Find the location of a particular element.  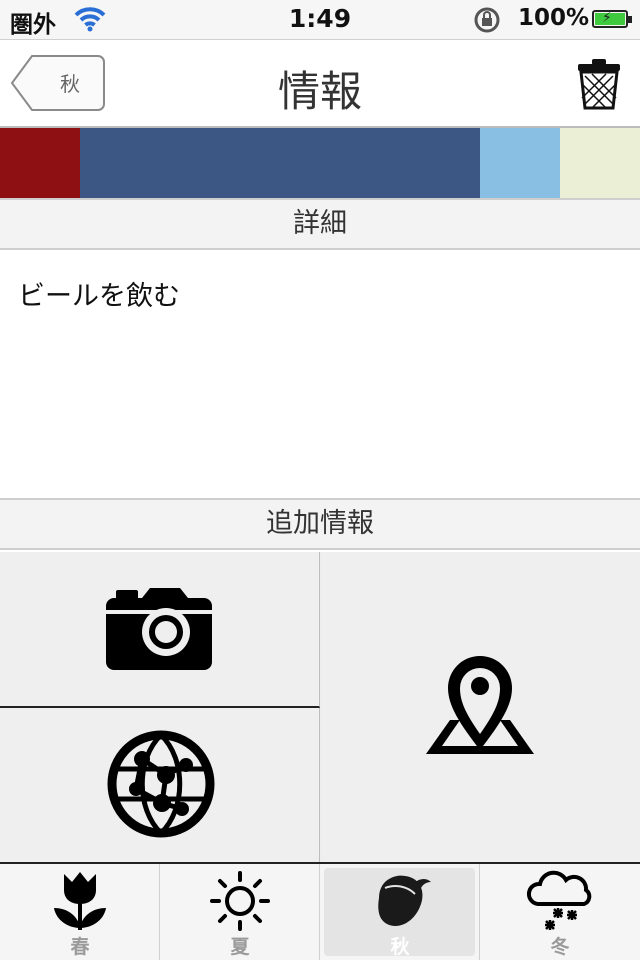

detail-text: ビールを飲む is located at coordinates (99, 296).